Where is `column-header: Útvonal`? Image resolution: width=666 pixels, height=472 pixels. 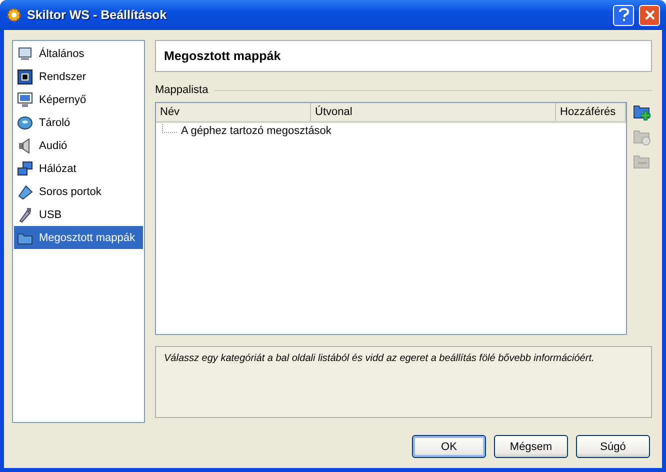 column-header: Útvonal is located at coordinates (433, 112).